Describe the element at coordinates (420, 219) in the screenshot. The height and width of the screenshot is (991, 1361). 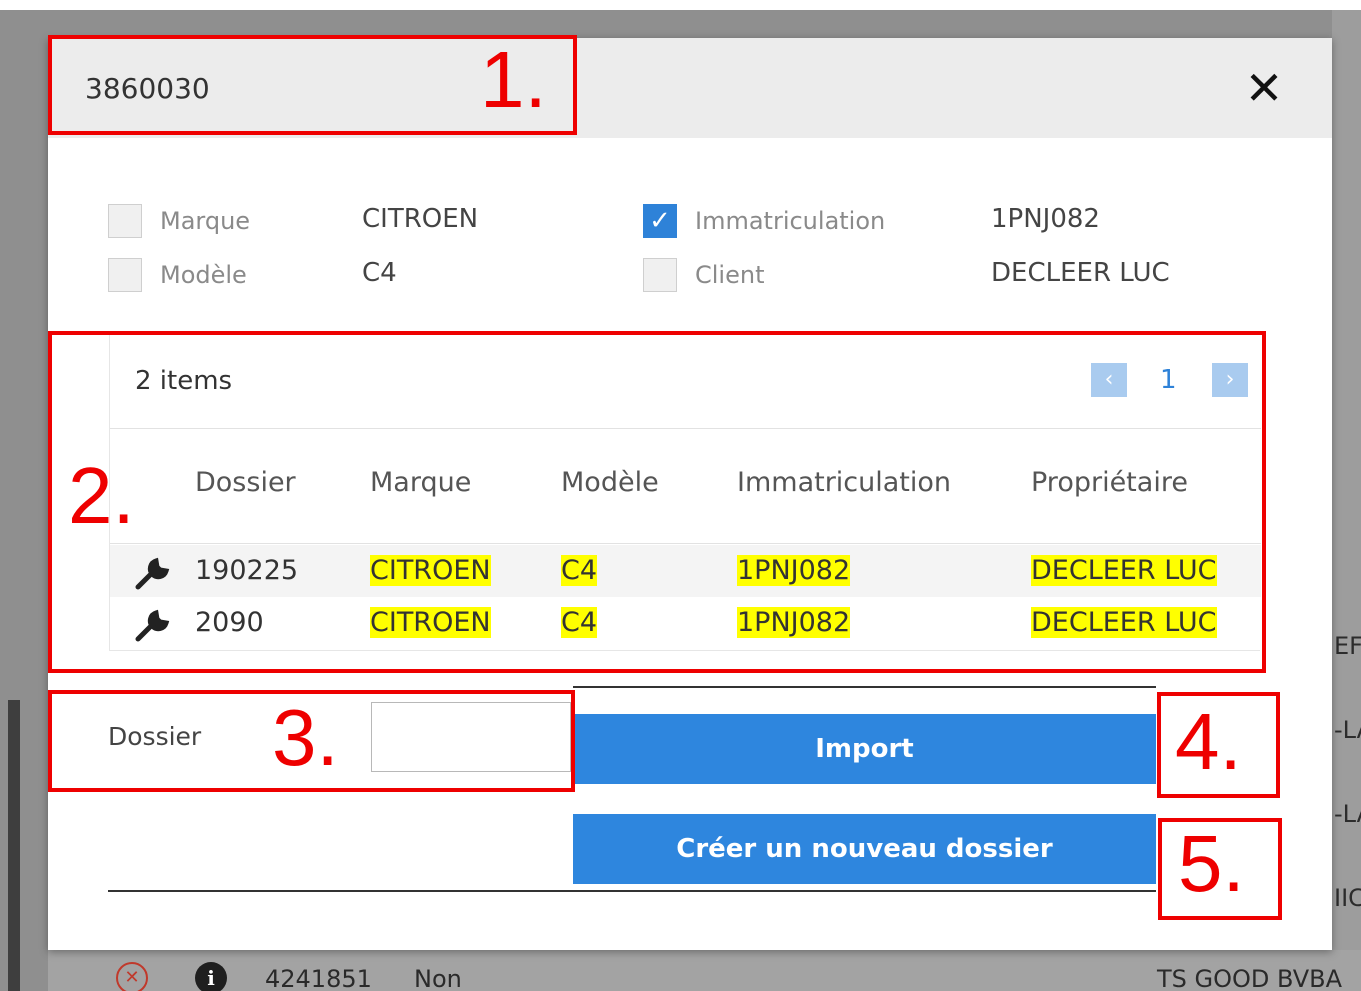
I see `filter-value-marque: CITROEN` at that location.